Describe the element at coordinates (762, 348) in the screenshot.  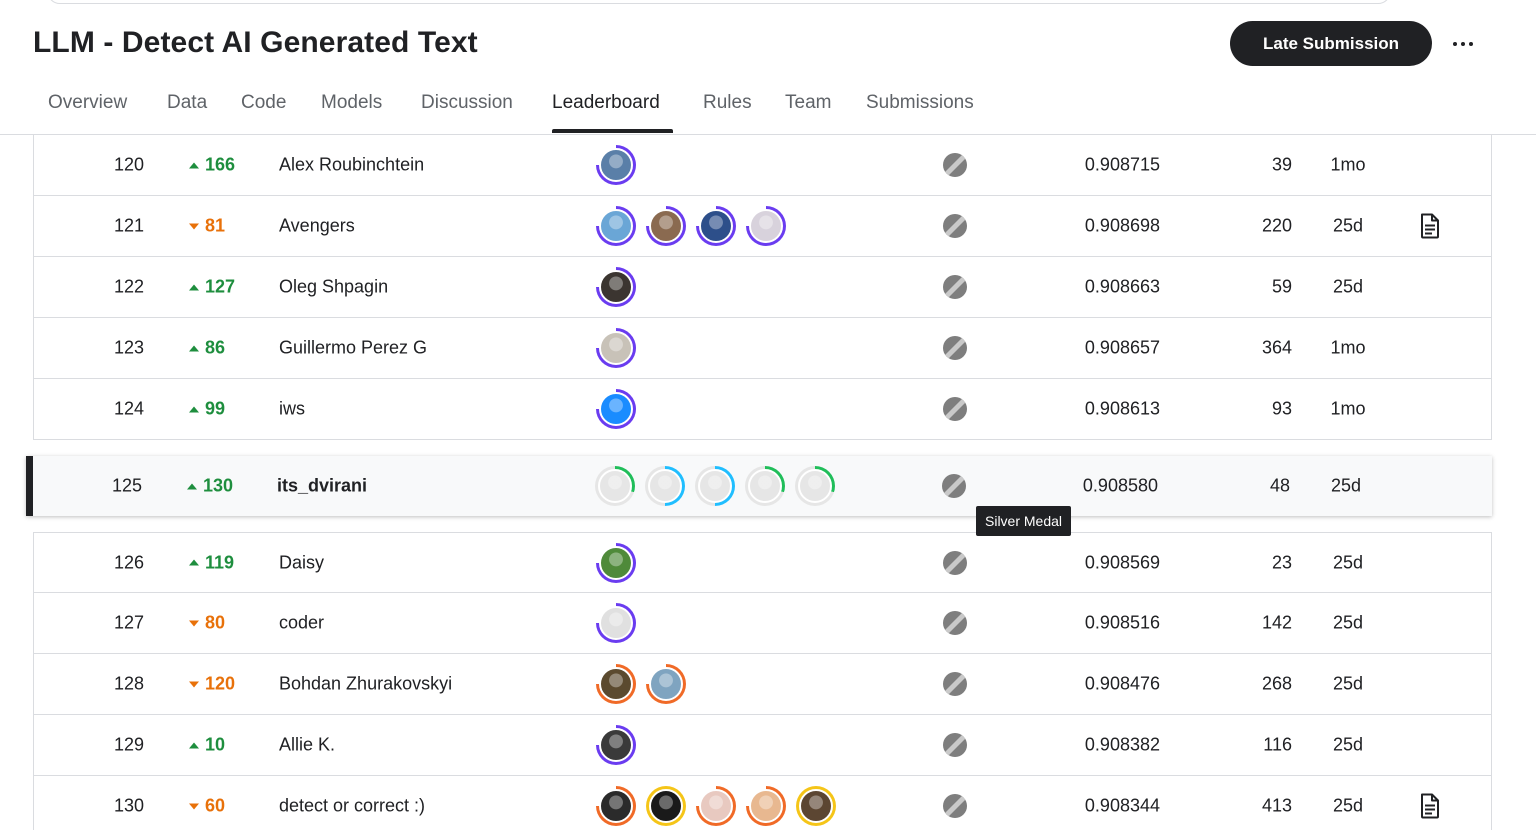
I see `table-row: 123 86 Guillermo Perez G 0.908657 364 1mo` at that location.